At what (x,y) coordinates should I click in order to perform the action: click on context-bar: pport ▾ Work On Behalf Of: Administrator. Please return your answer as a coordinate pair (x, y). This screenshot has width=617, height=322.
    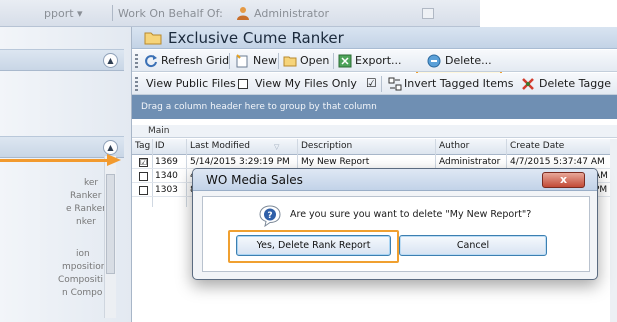
    Looking at the image, I should click on (240, 13).